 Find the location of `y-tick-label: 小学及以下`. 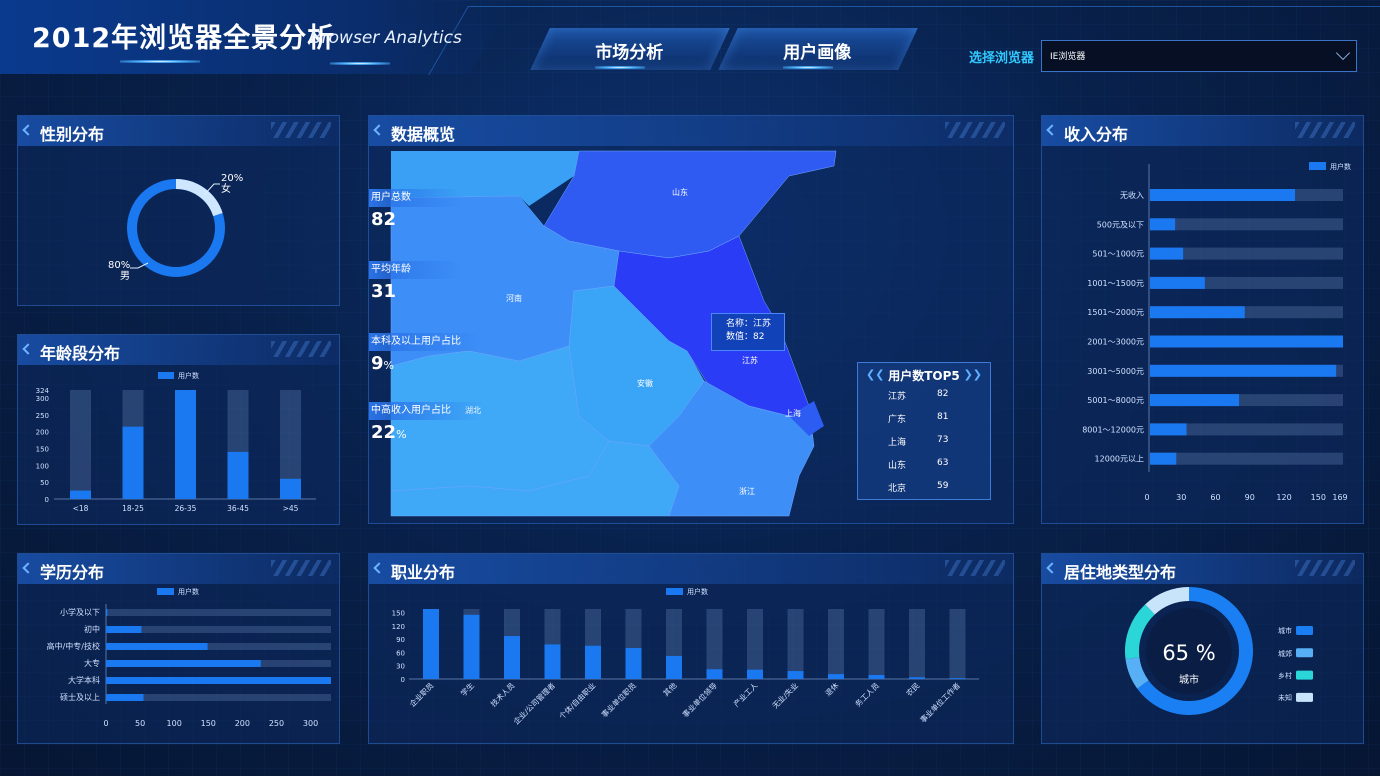

y-tick-label: 小学及以下 is located at coordinates (80, 612).